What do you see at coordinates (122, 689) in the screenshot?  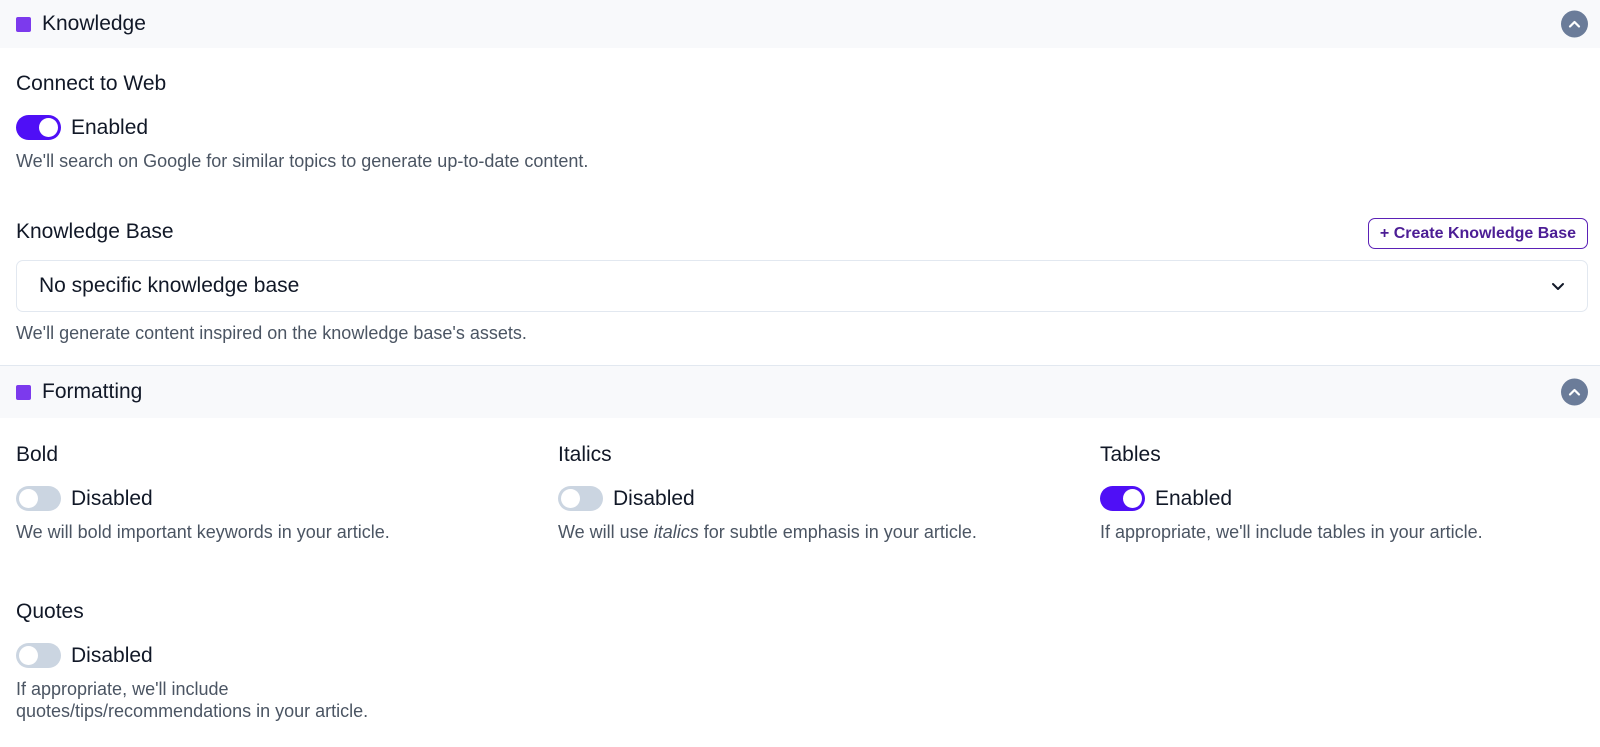 I see `quotes-description-line1: If appropriate, we'll include` at bounding box center [122, 689].